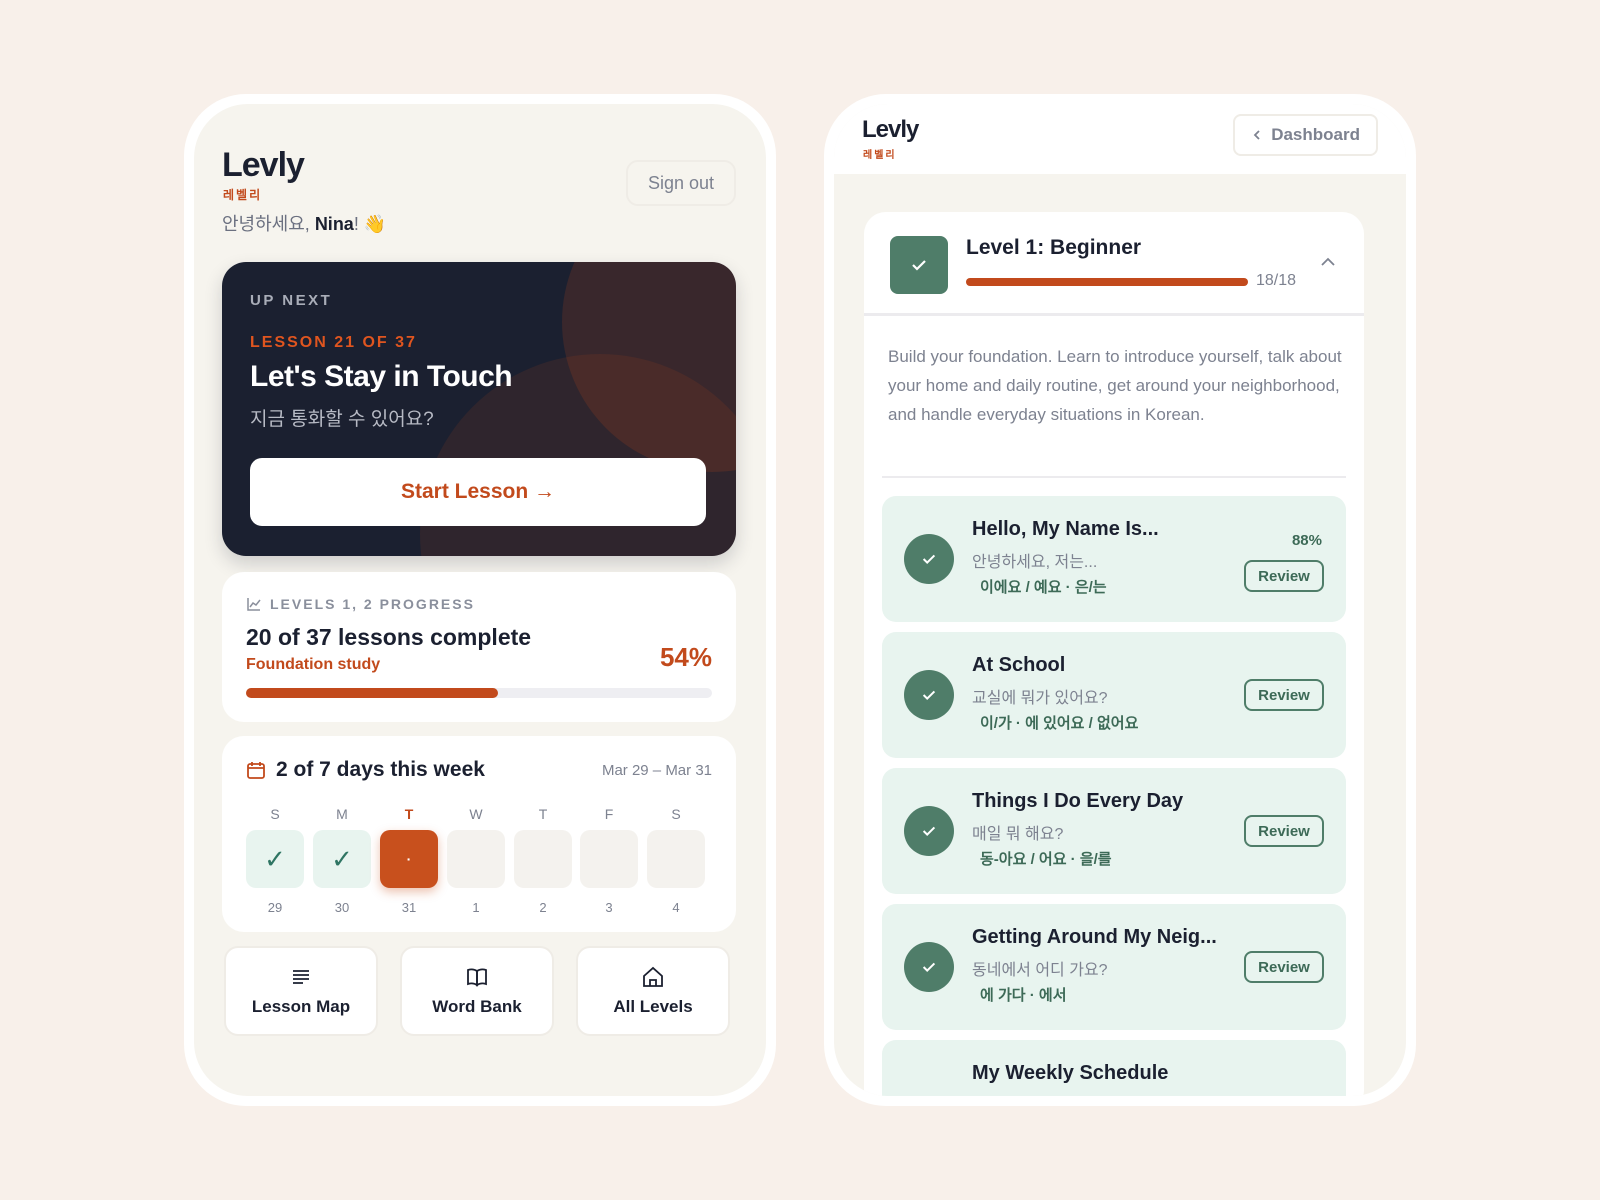 This screenshot has width=1600, height=1200. Describe the element at coordinates (1256, 135) in the screenshot. I see `chevron-left-icon` at that location.